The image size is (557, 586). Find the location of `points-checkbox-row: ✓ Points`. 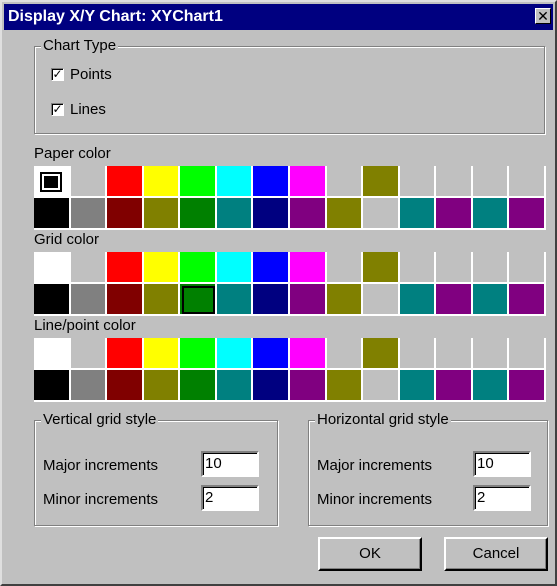

points-checkbox-row: ✓ Points is located at coordinates (81, 74).